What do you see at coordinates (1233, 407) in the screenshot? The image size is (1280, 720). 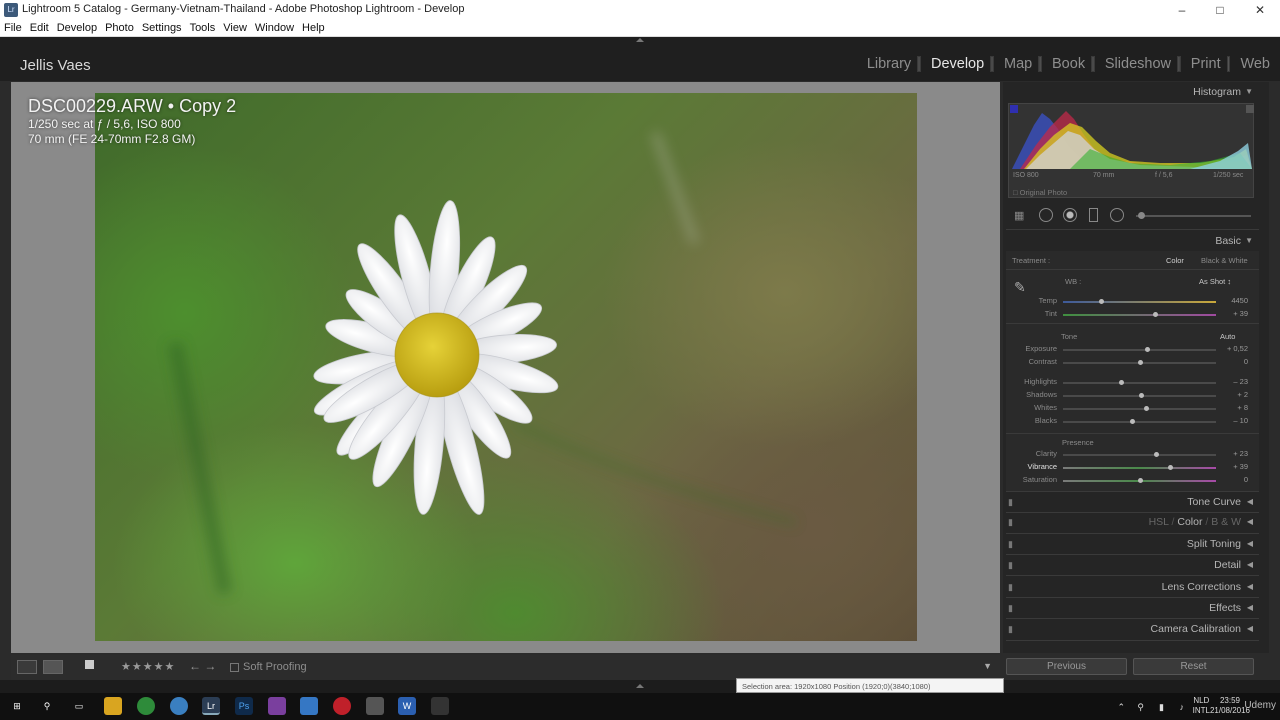 I see `slider-value: + 8` at bounding box center [1233, 407].